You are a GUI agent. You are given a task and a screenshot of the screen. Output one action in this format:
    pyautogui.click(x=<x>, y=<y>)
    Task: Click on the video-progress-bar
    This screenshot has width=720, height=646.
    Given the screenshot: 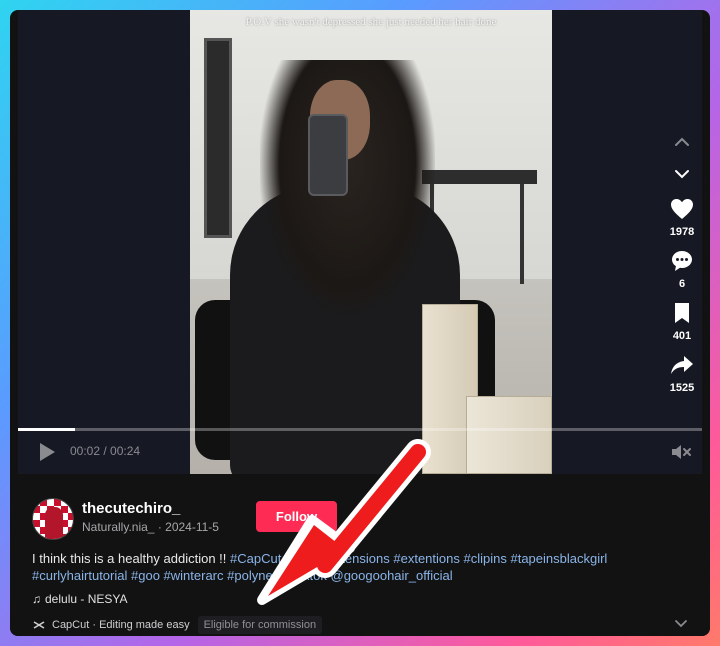 What is the action you would take?
    pyautogui.click(x=360, y=429)
    